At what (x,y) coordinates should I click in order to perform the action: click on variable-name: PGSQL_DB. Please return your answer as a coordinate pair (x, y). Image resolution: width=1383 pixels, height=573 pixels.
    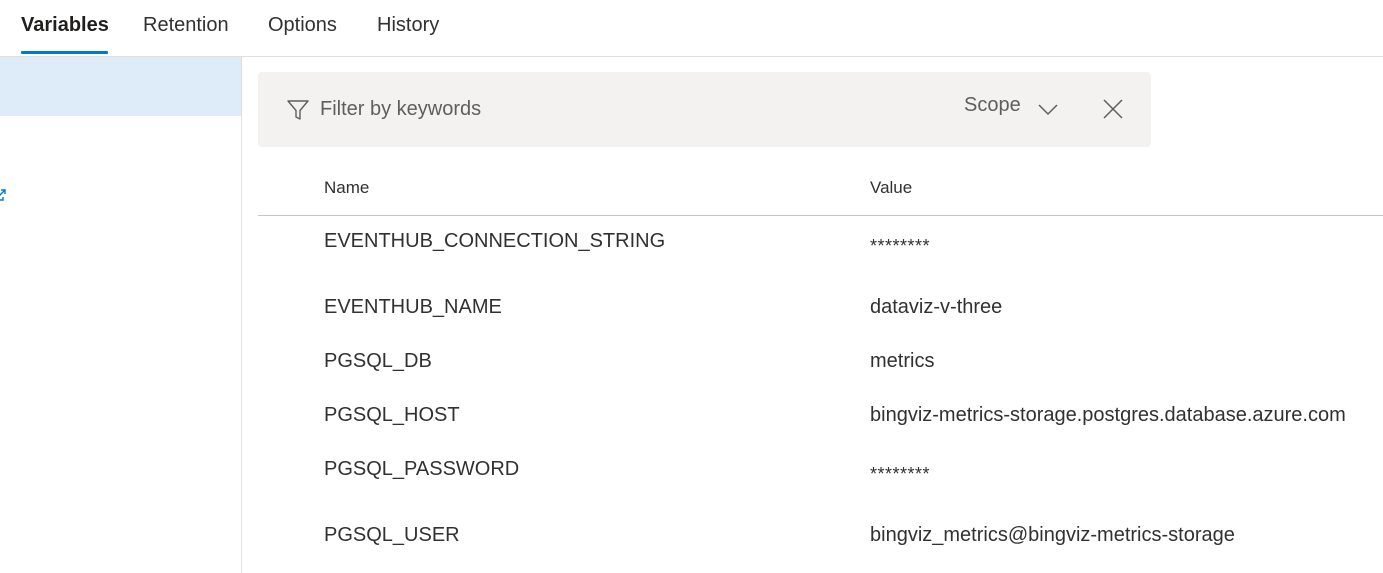
    Looking at the image, I should click on (378, 361).